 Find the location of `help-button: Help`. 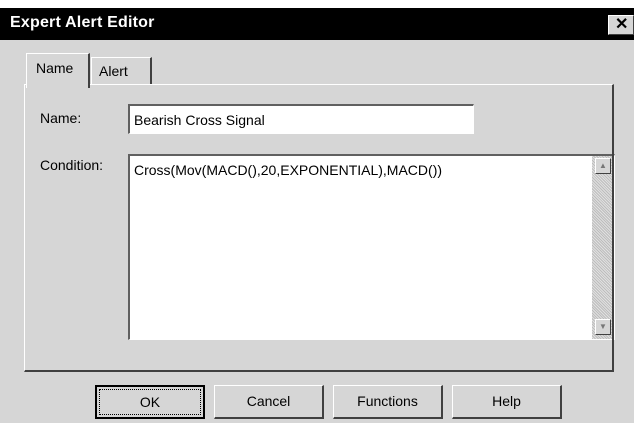

help-button: Help is located at coordinates (507, 402).